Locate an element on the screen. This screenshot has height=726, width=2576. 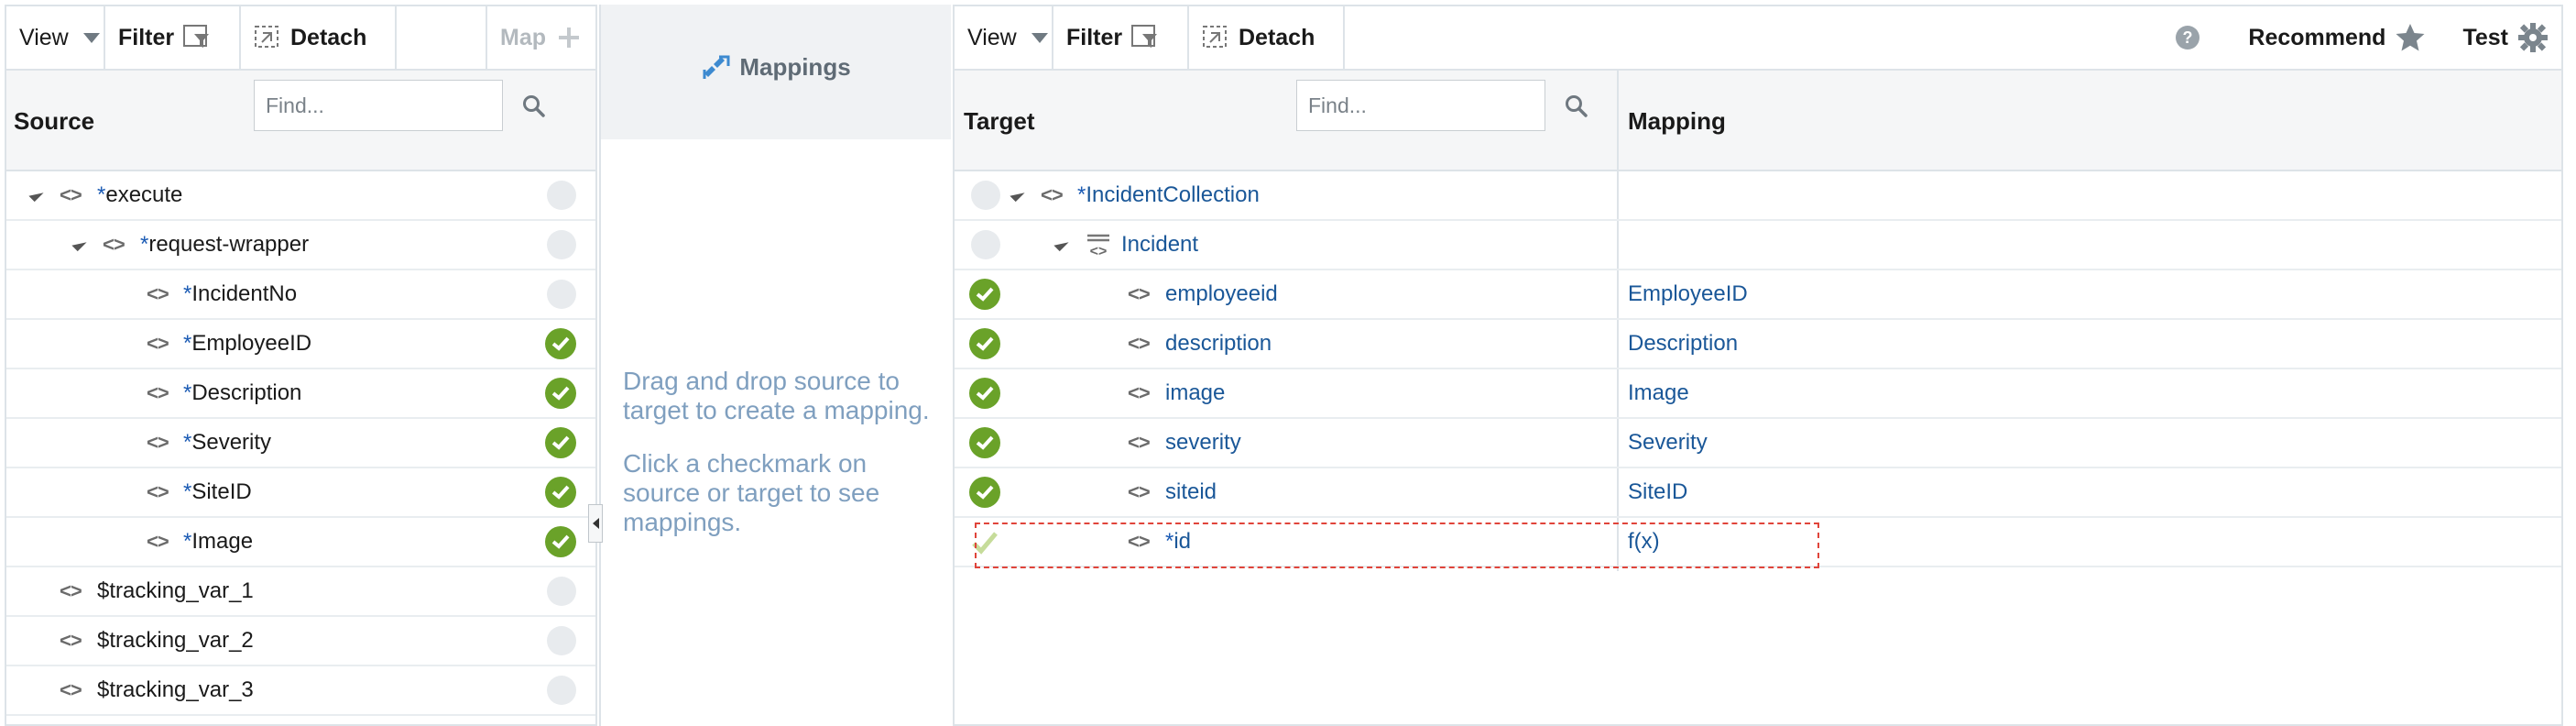
detach-label: Detach is located at coordinates (329, 37).